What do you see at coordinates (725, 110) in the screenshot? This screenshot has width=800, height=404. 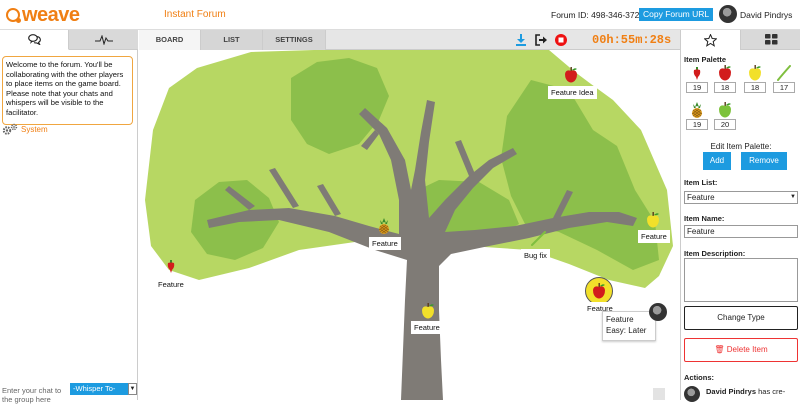 I see `green-apple-icon` at bounding box center [725, 110].